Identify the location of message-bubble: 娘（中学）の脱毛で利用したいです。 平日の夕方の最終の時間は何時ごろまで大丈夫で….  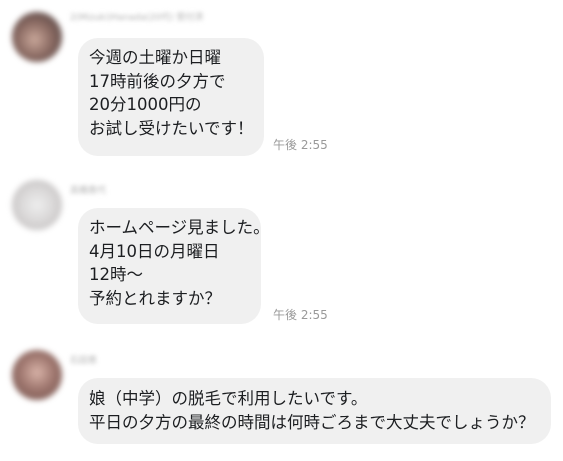
(314, 411).